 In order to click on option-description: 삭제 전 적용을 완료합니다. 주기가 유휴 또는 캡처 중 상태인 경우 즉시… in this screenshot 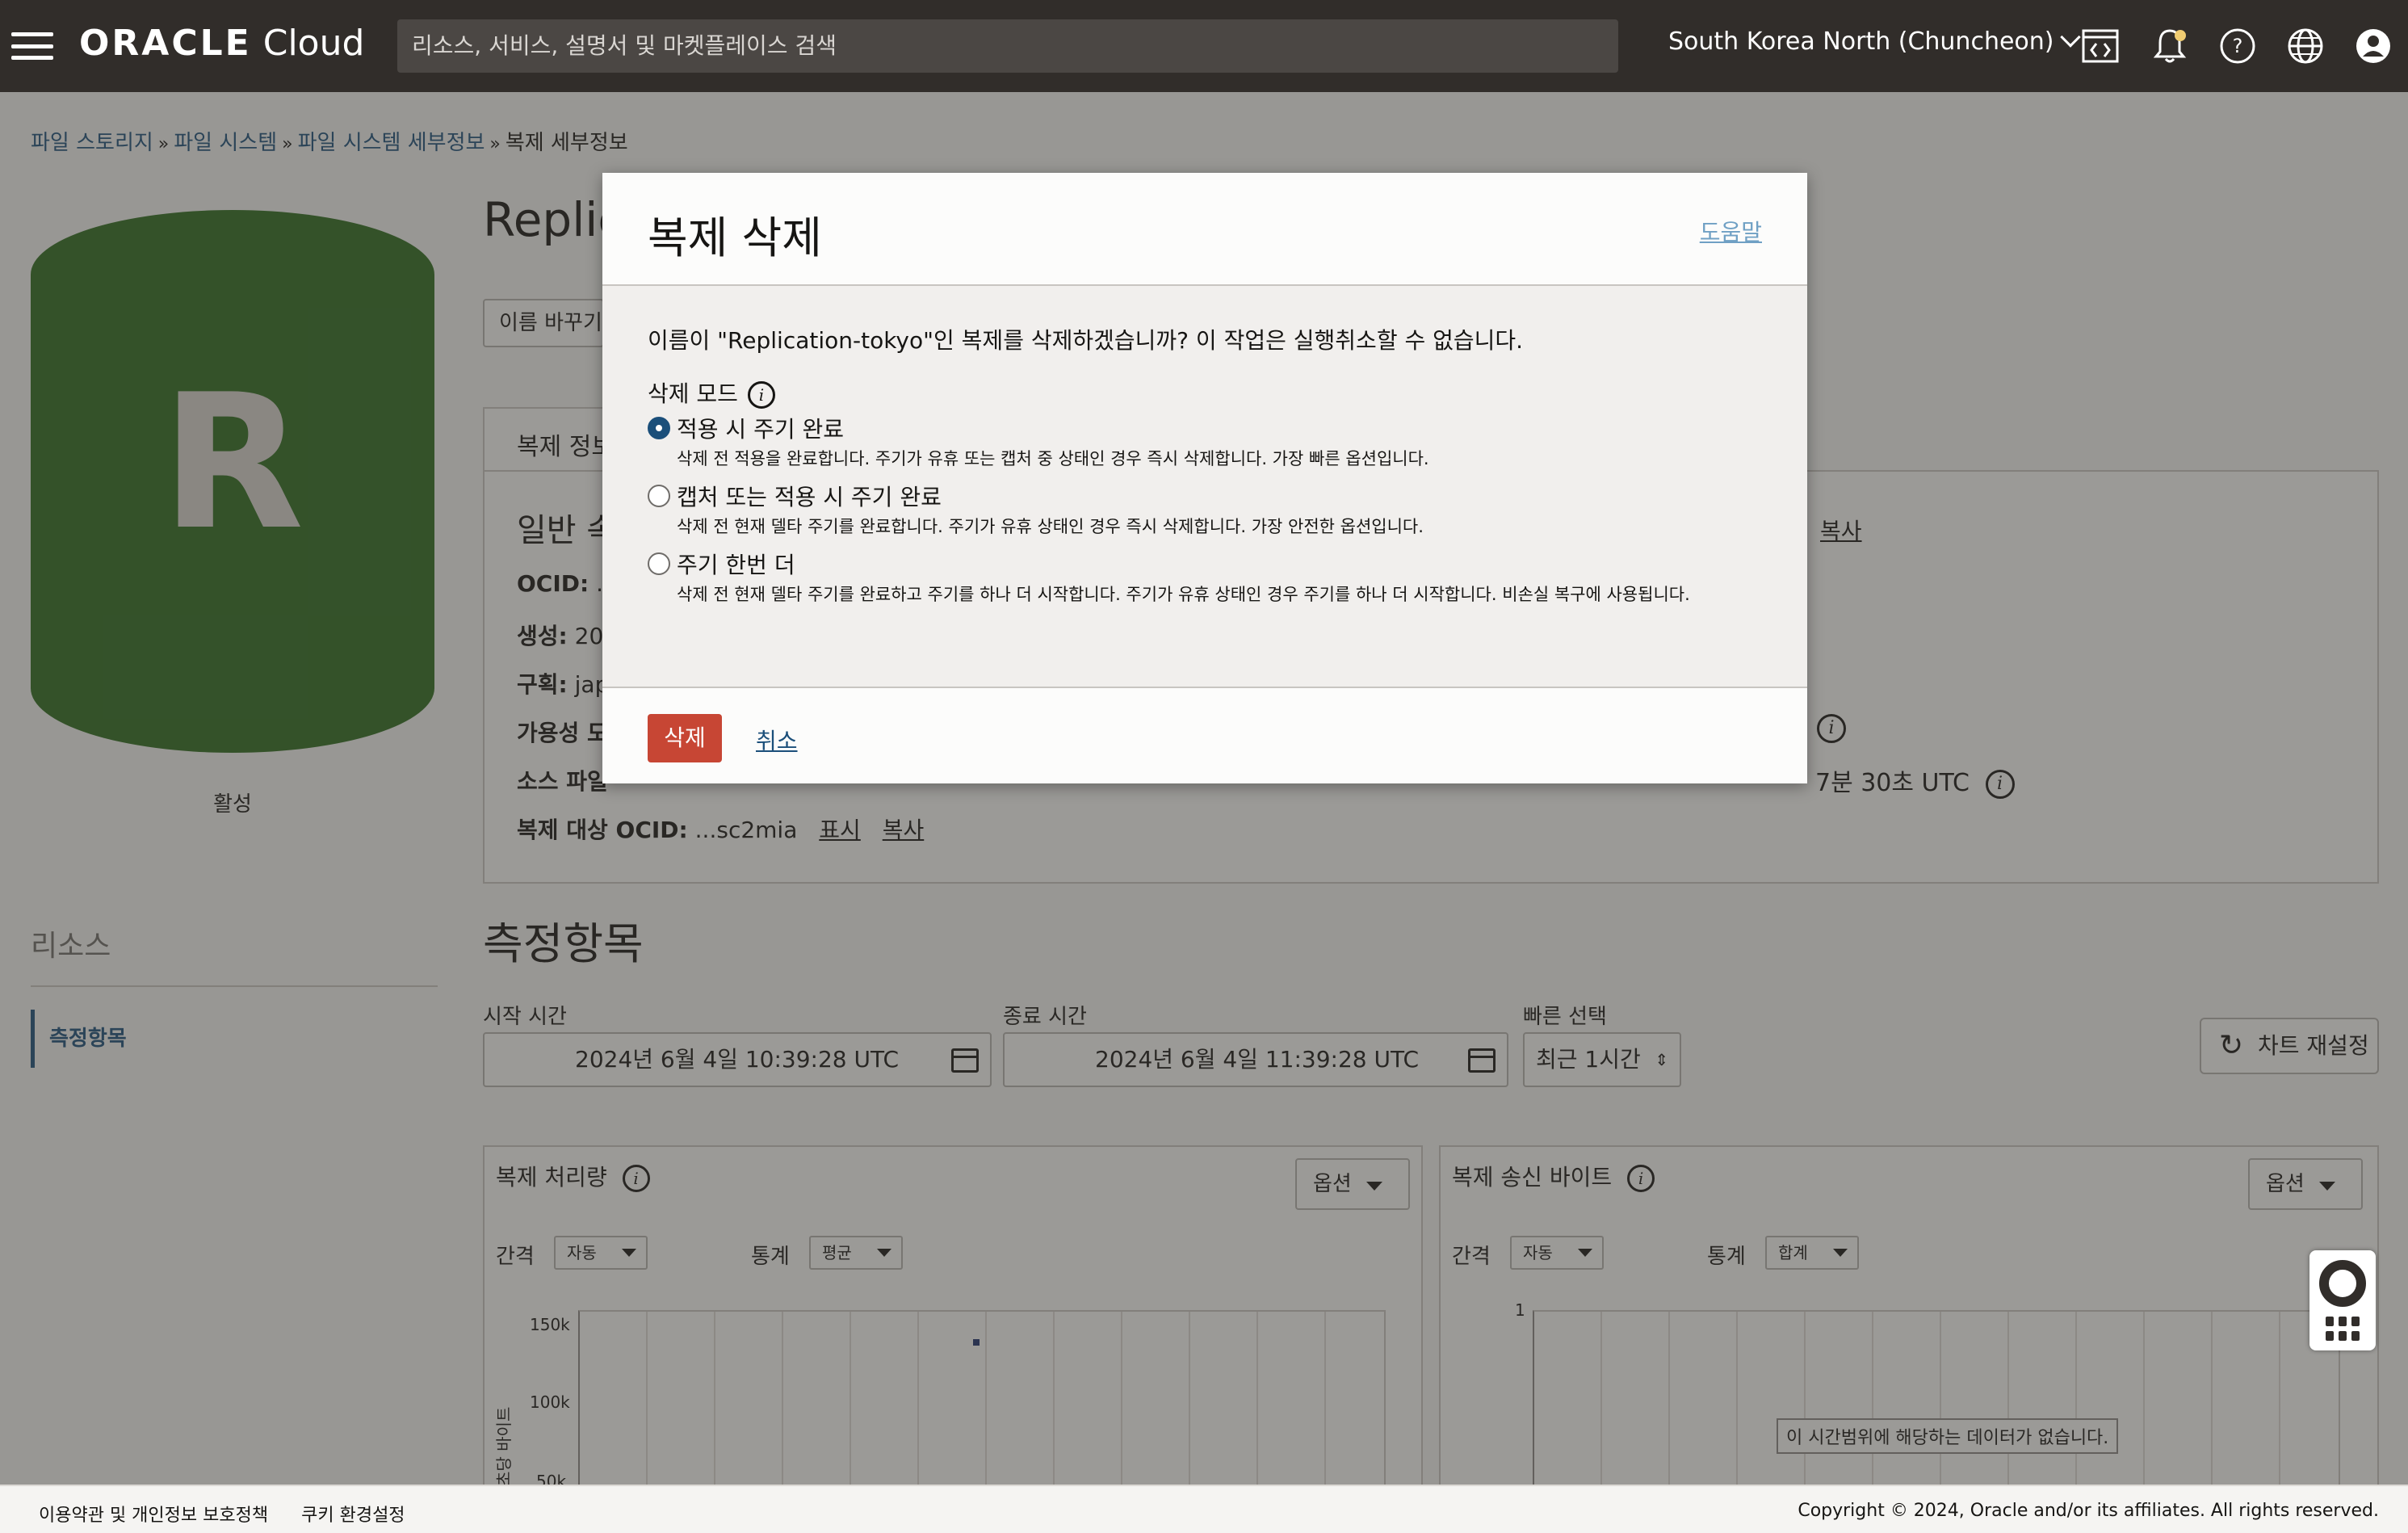, I will do `click(1053, 459)`.